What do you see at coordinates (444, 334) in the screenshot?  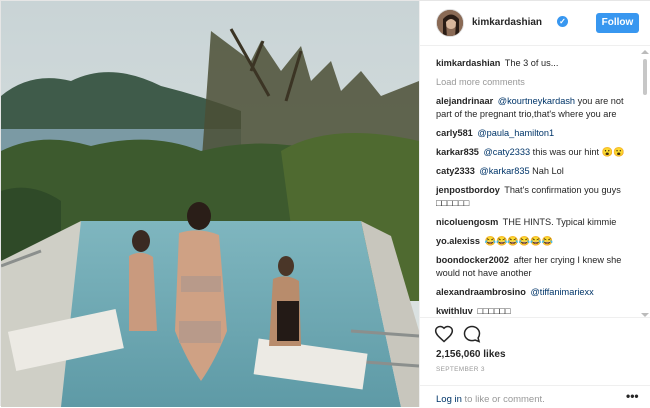 I see `heart-outline-icon` at bounding box center [444, 334].